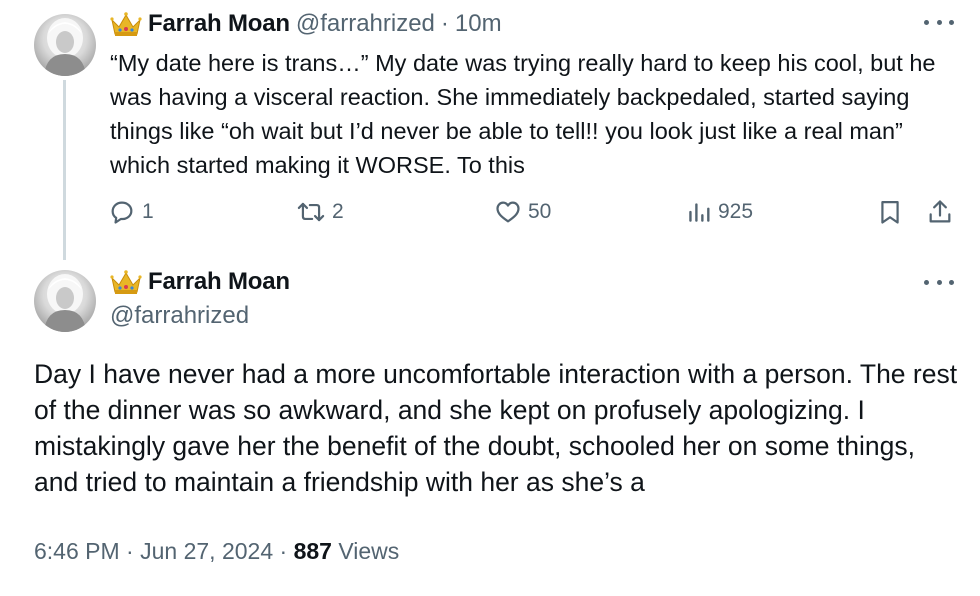  I want to click on repost-button: 2, so click(320, 212).